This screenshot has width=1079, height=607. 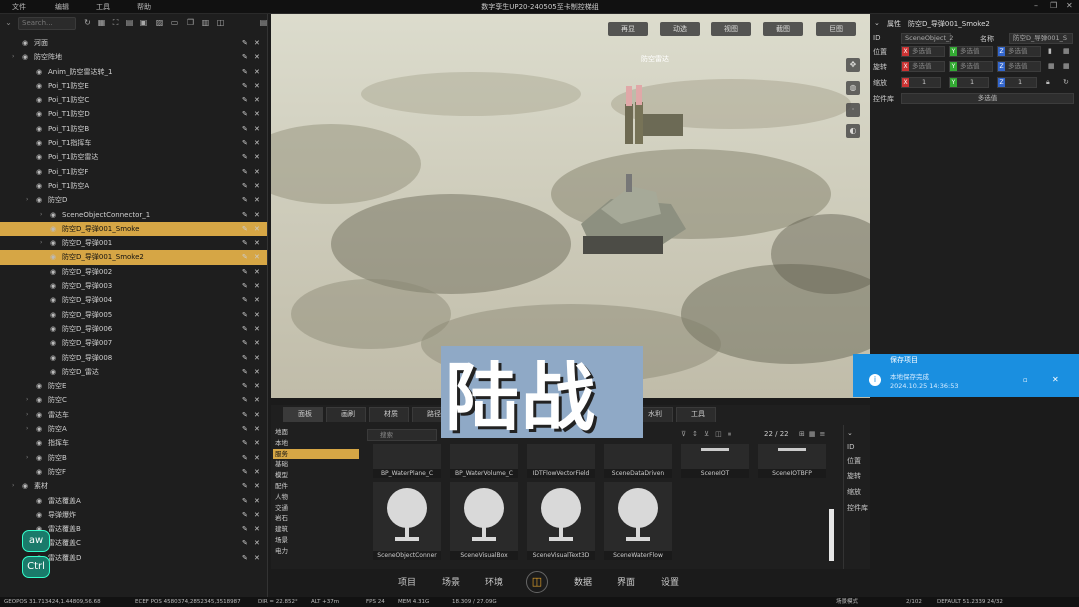 I want to click on filter-icons: ⊽↕⊻◫⏸, so click(x=709, y=434).